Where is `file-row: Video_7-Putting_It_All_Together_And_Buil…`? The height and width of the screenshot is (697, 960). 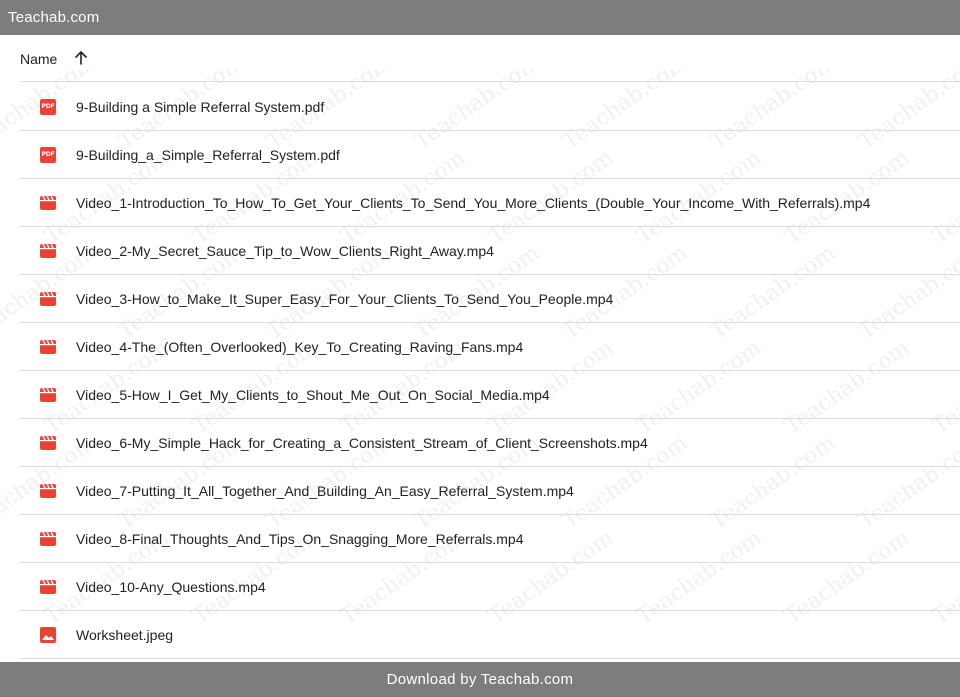
file-row: Video_7-Putting_It_All_Together_And_Buil… is located at coordinates (490, 491).